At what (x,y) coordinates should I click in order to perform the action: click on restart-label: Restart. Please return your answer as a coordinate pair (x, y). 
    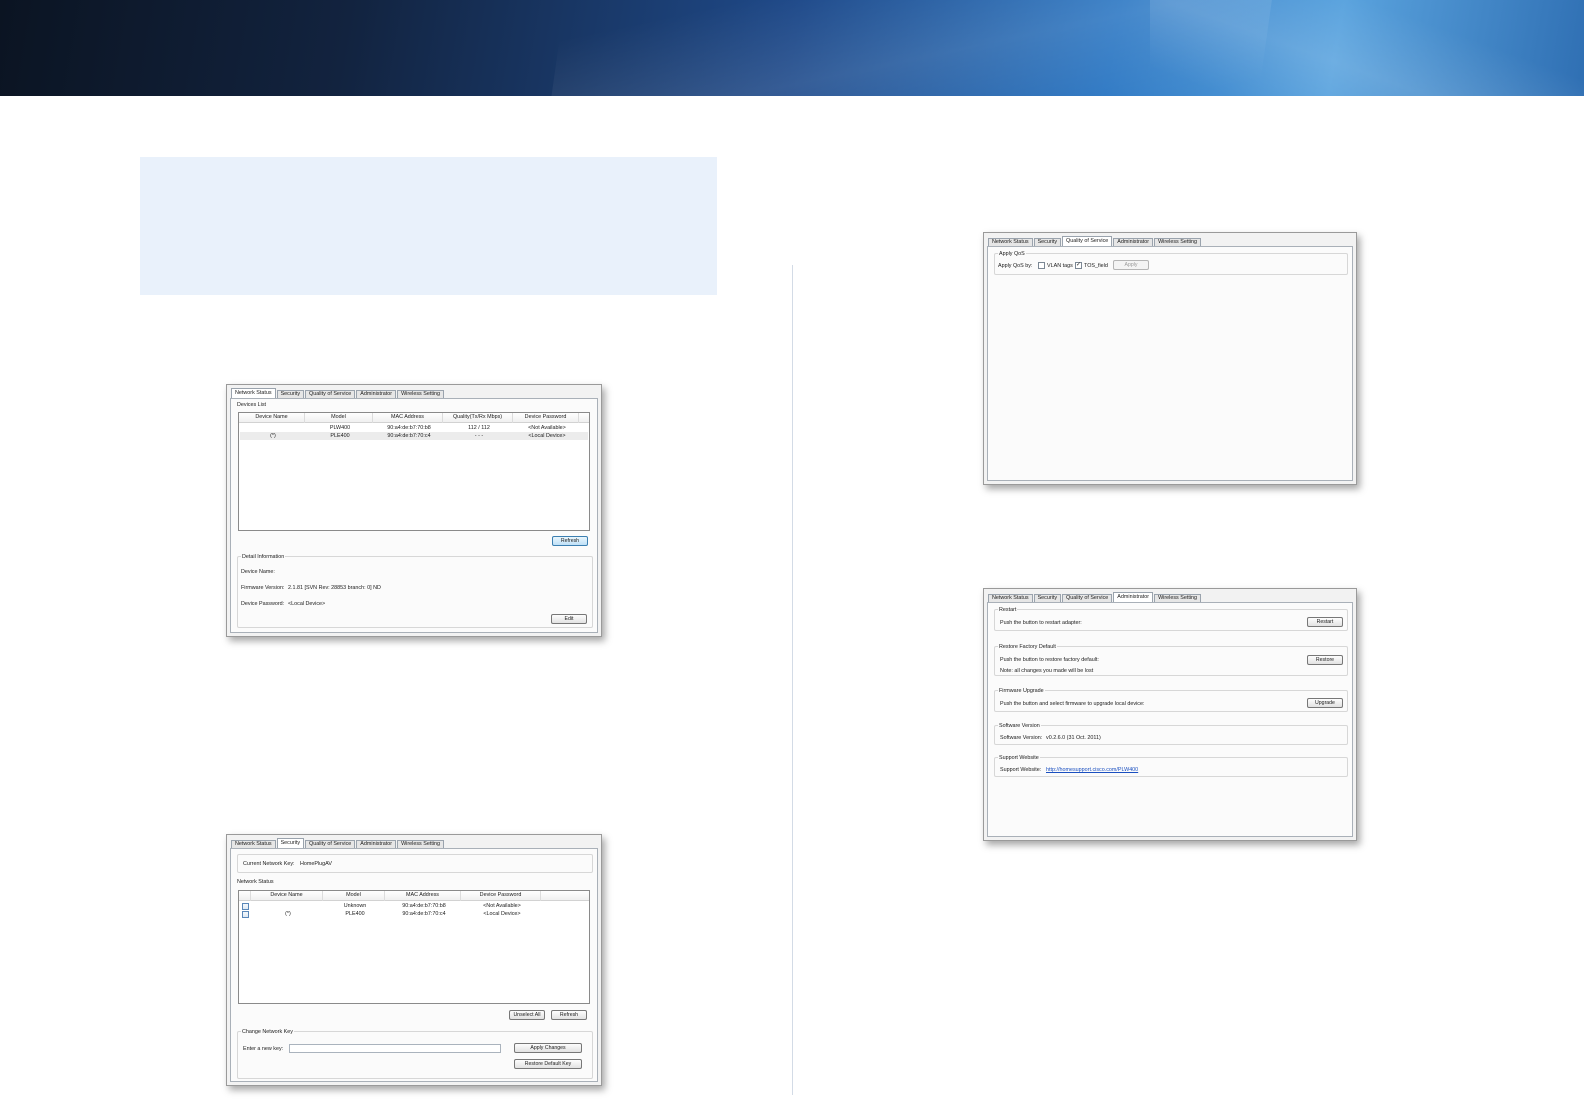
    Looking at the image, I should click on (1008, 610).